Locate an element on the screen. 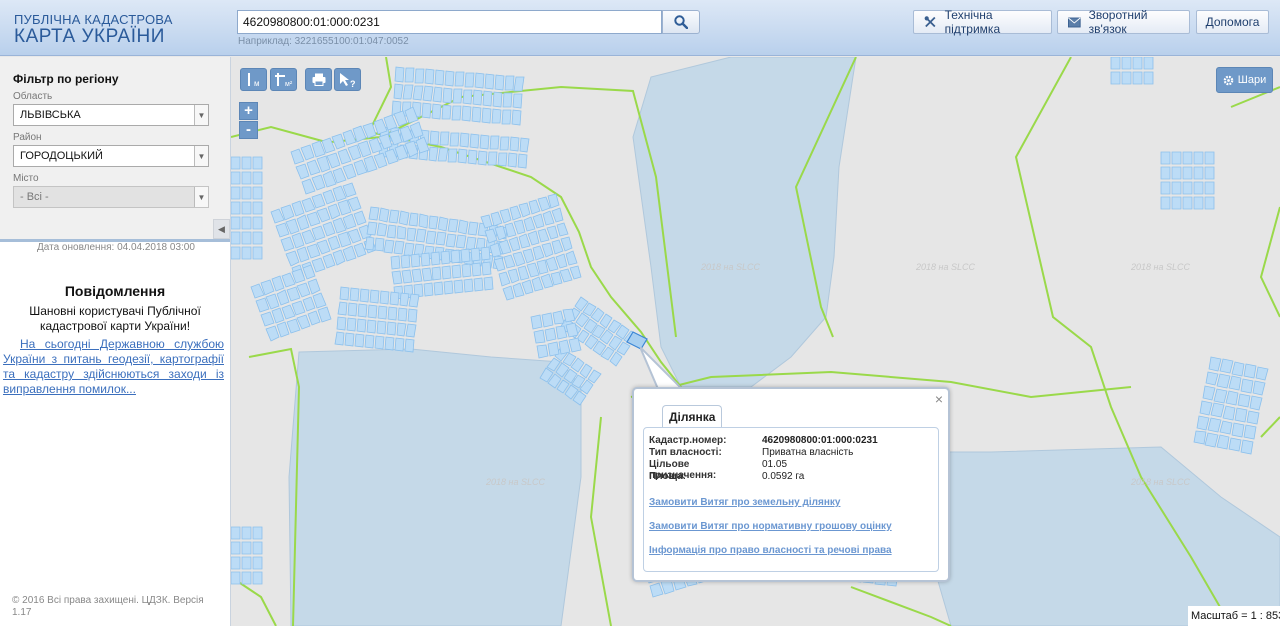 The width and height of the screenshot is (1280, 626). oblast-select: ЛЬВІВСЬКА ▼ is located at coordinates (111, 115).